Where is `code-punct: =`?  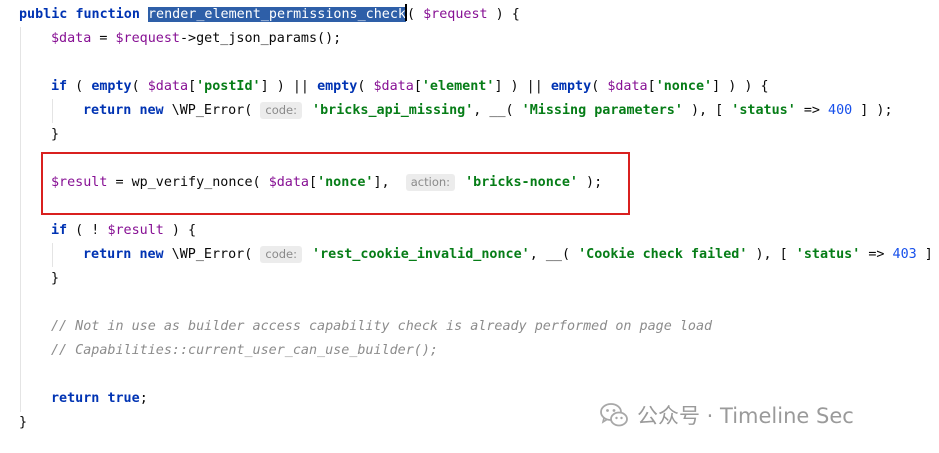 code-punct: = is located at coordinates (103, 38).